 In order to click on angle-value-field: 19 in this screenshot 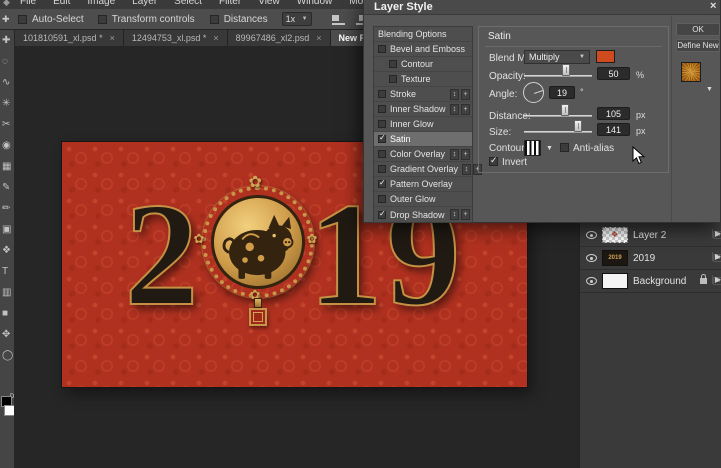, I will do `click(562, 92)`.